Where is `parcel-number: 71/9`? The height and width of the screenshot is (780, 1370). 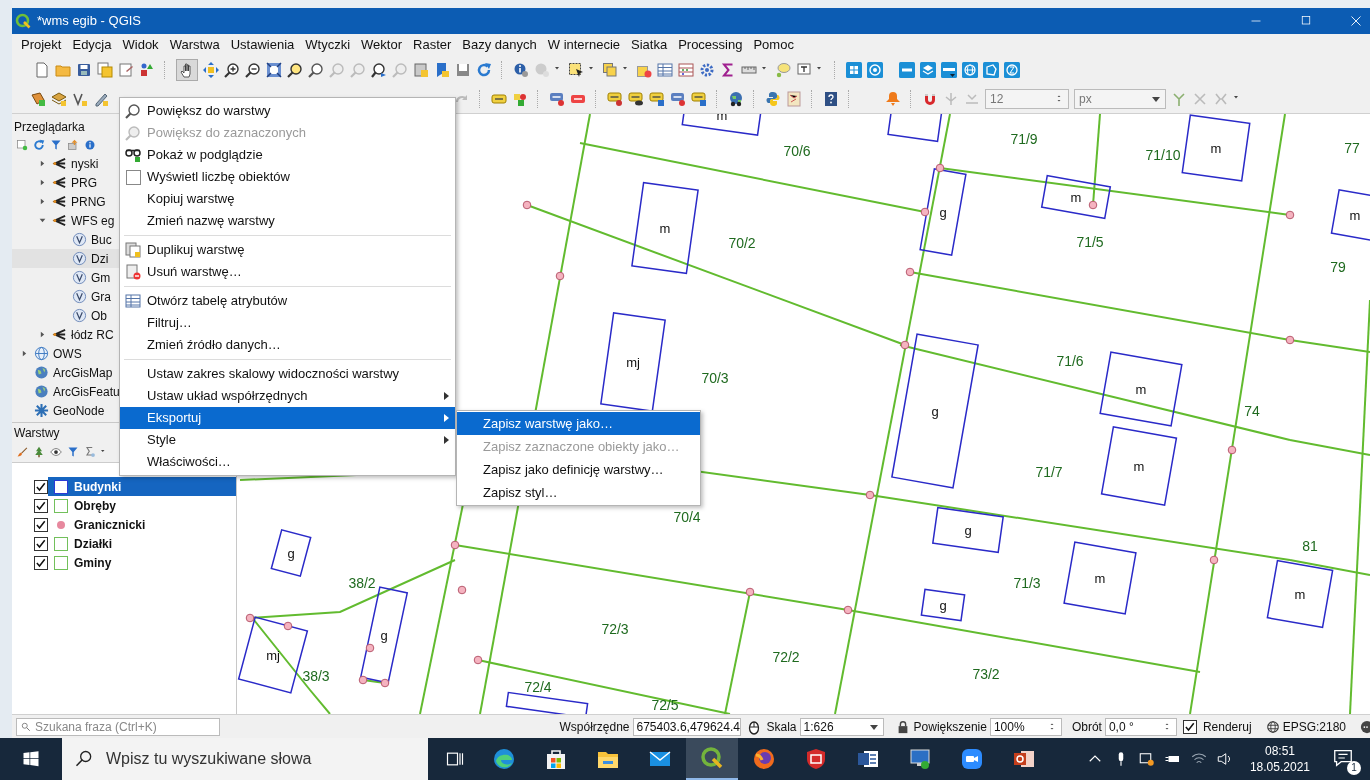
parcel-number: 71/9 is located at coordinates (1024, 139).